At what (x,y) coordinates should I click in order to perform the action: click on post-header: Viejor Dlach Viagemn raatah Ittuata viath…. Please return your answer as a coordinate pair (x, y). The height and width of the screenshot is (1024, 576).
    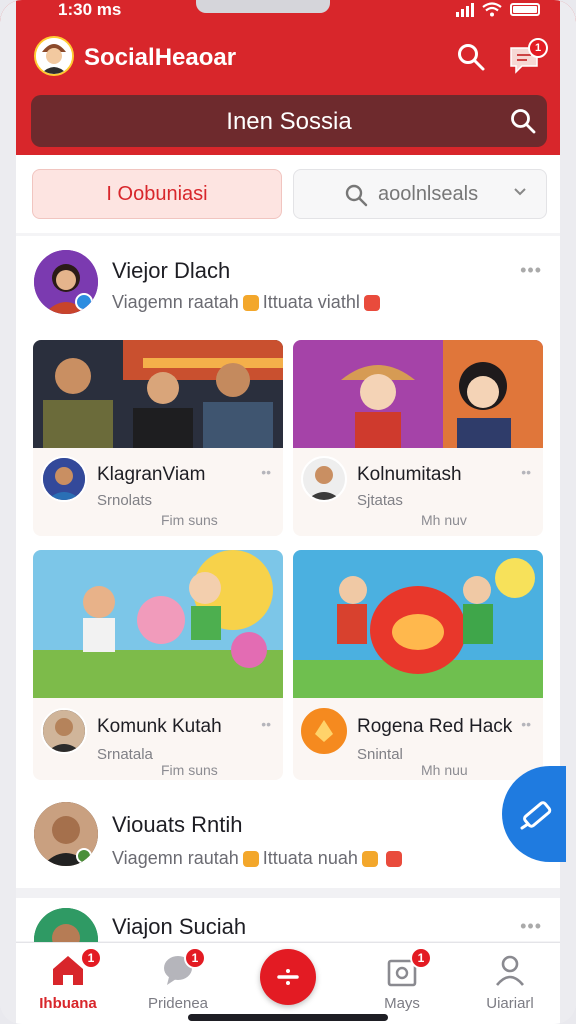
    Looking at the image, I should click on (288, 284).